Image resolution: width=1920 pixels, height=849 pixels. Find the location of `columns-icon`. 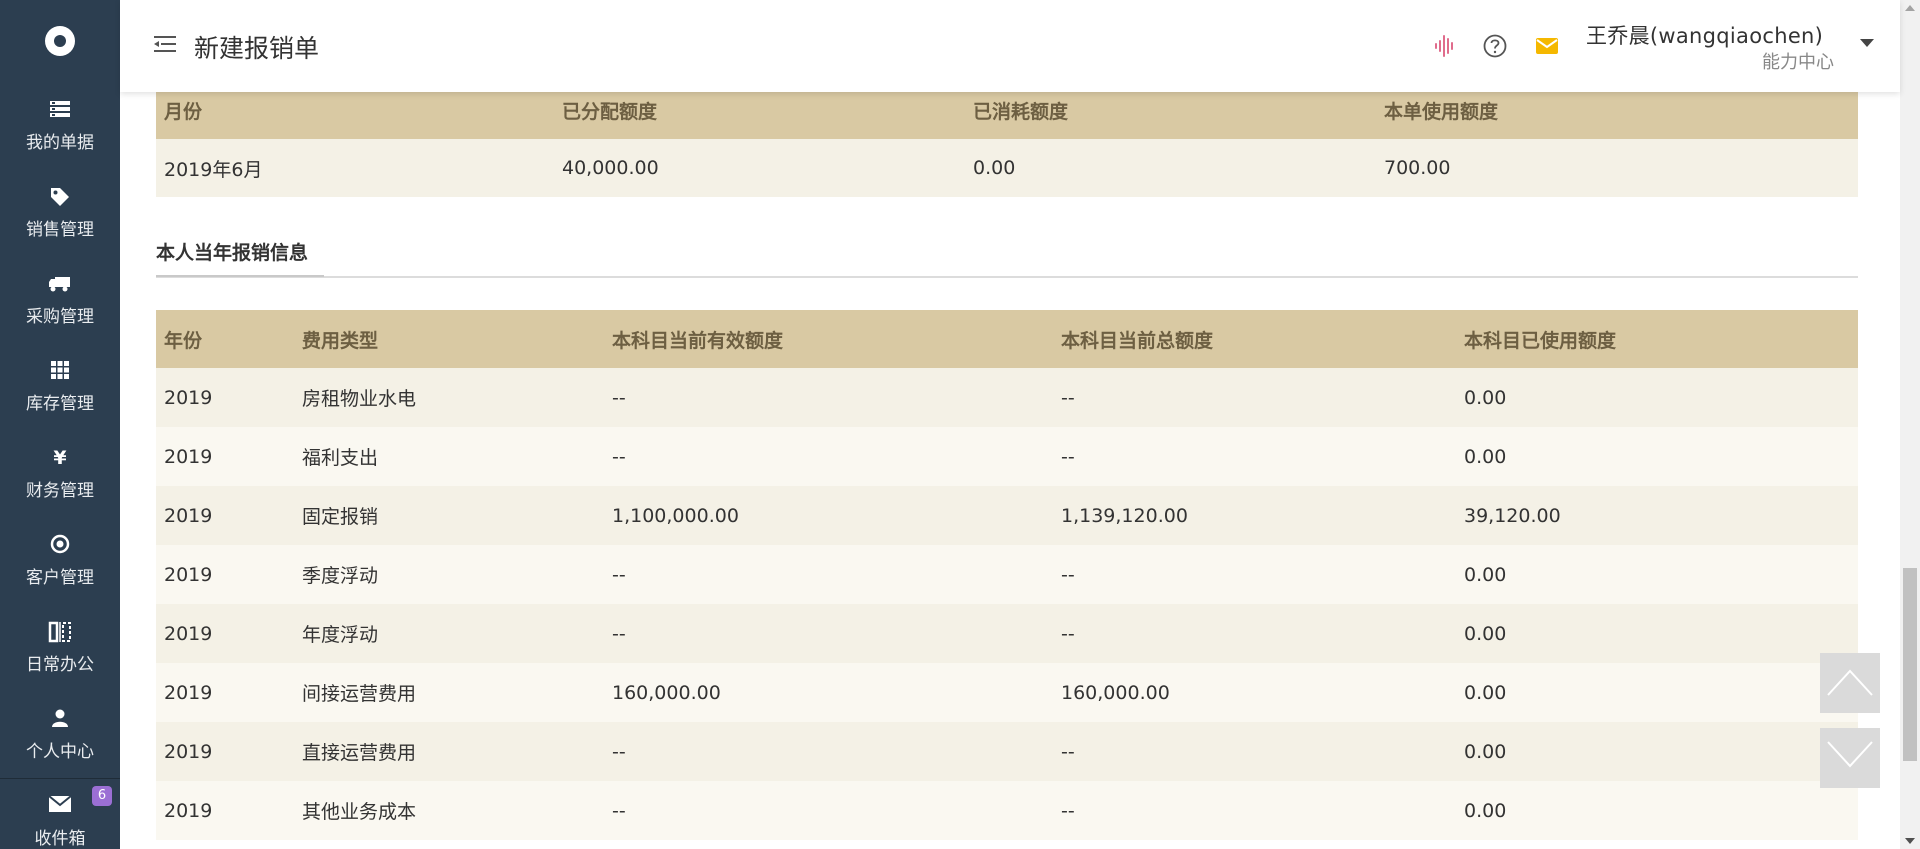

columns-icon is located at coordinates (60, 633).